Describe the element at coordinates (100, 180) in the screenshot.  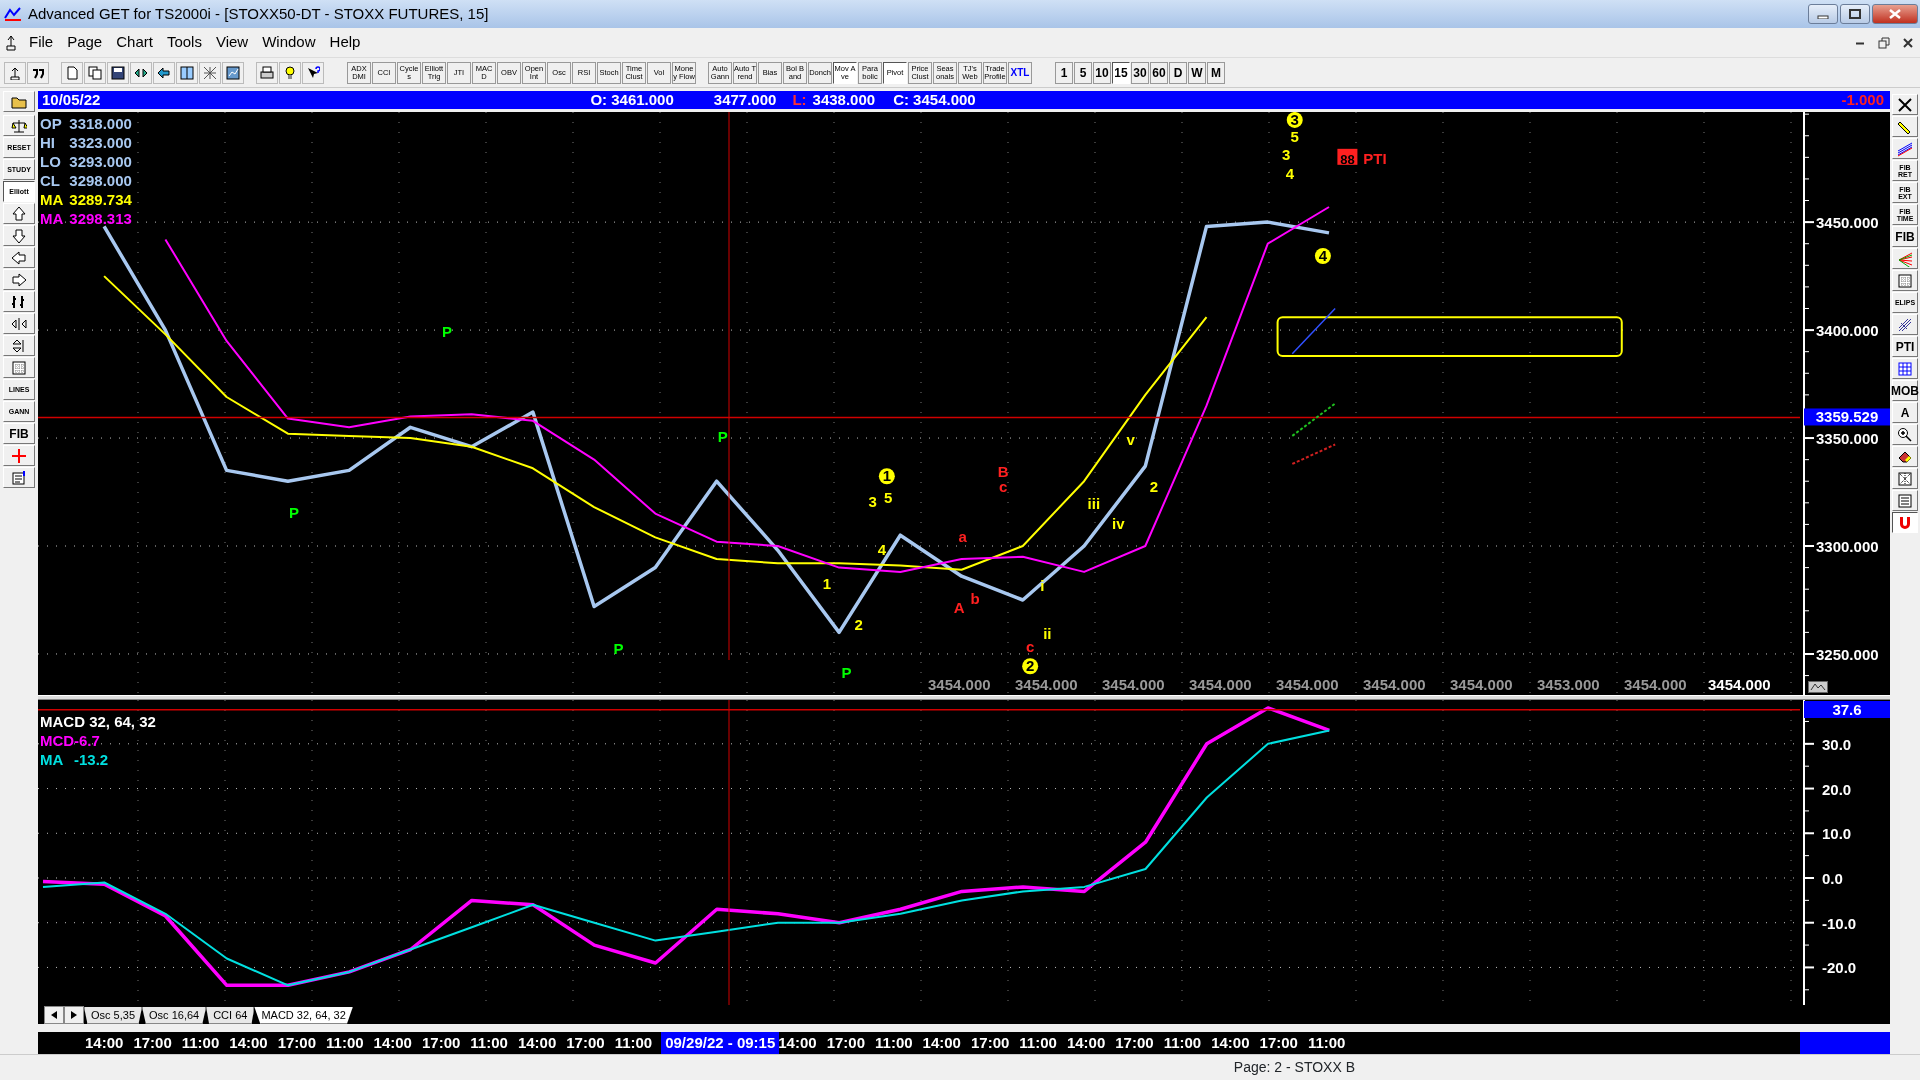
I see `legend-value: 3298.000` at that location.